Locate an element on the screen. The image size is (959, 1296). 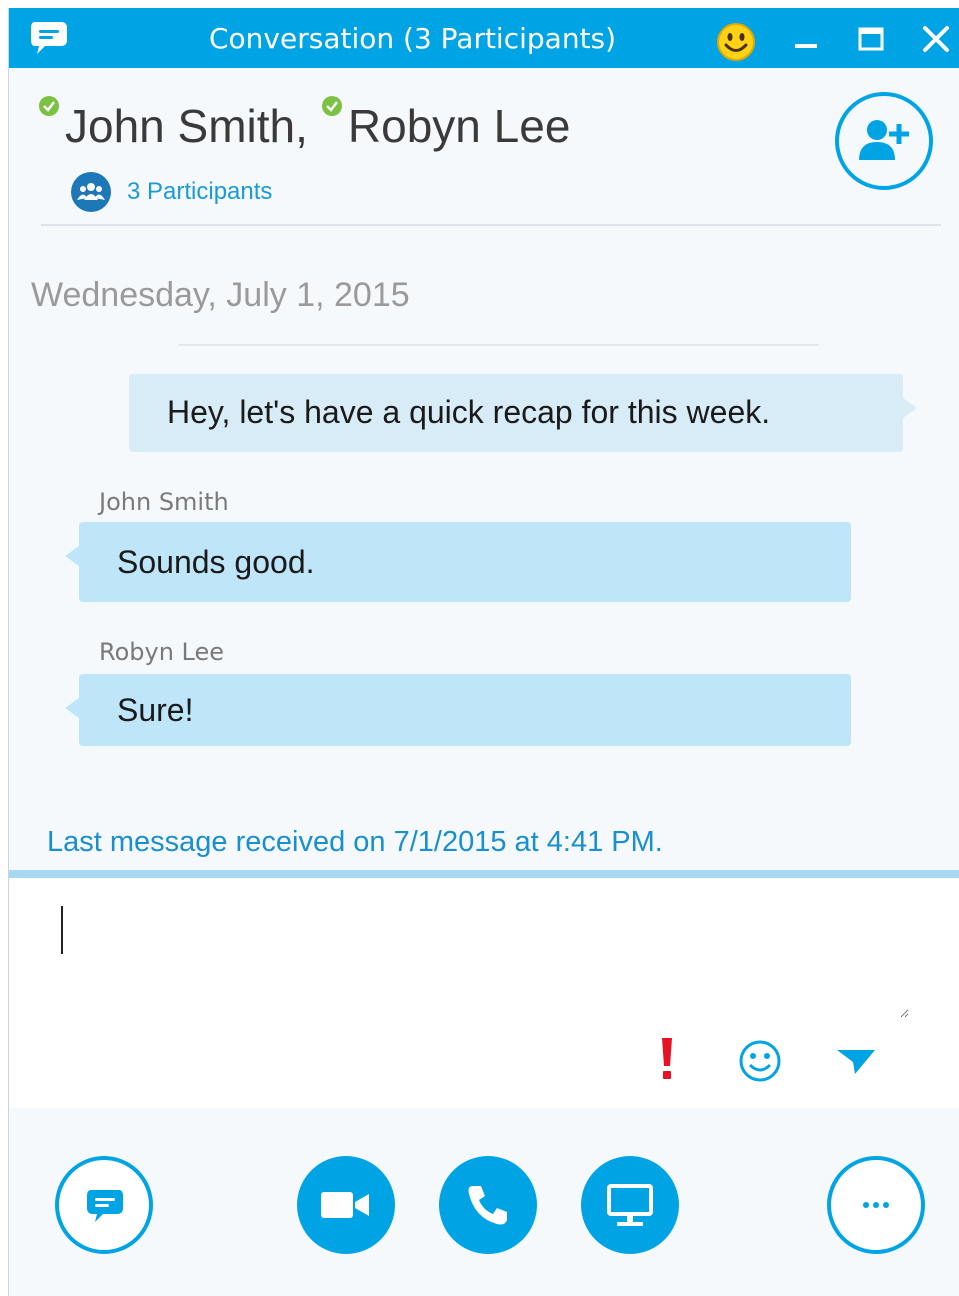
message-bubble-incoming: Sure! is located at coordinates (458, 710).